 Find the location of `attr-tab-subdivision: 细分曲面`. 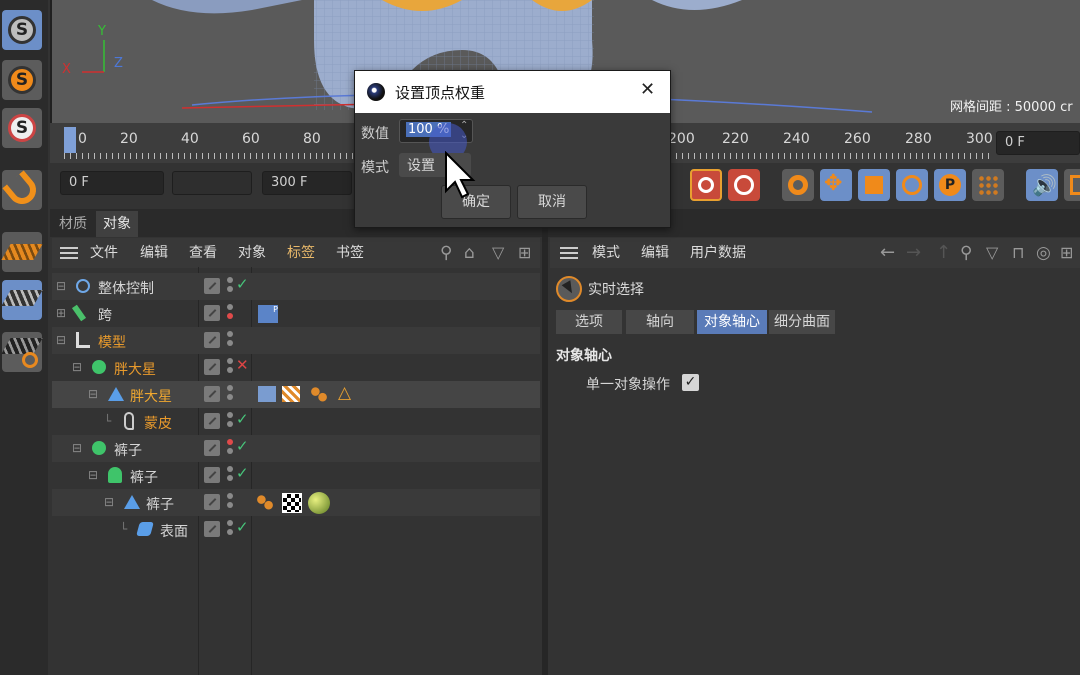

attr-tab-subdivision: 细分曲面 is located at coordinates (802, 322).